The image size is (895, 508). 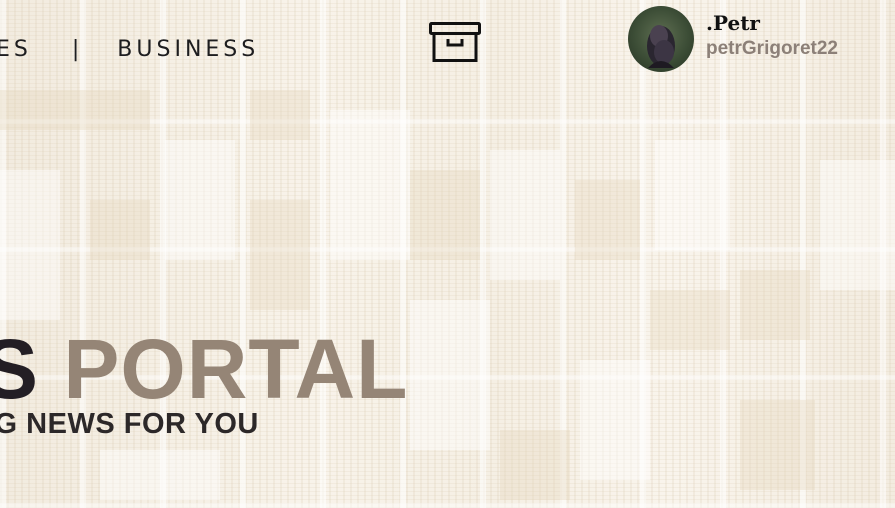 I want to click on page-title-light-part: PORTAL, so click(x=236, y=369).